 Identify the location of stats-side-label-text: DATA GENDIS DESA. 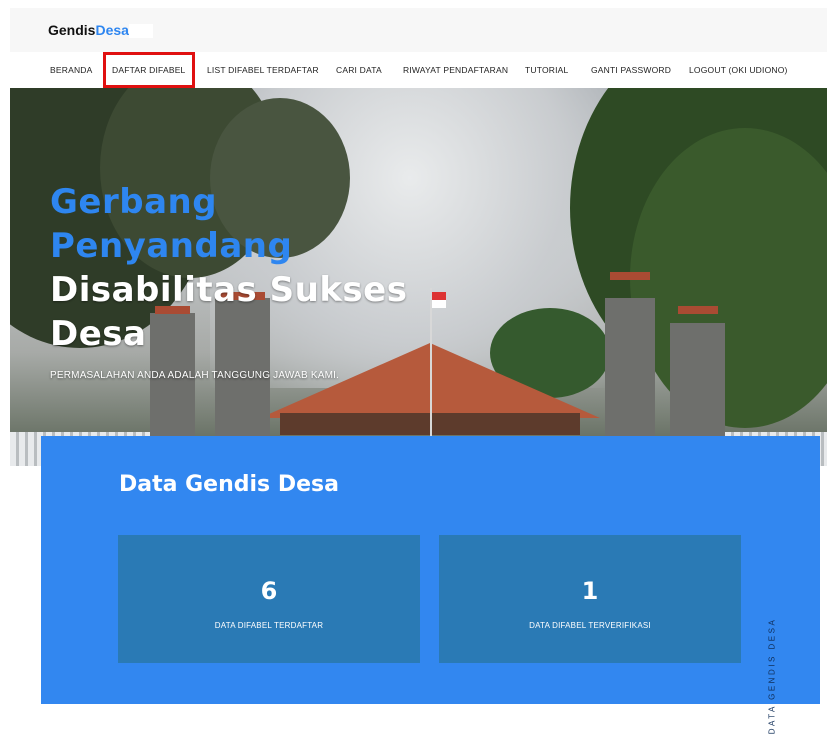
(772, 676).